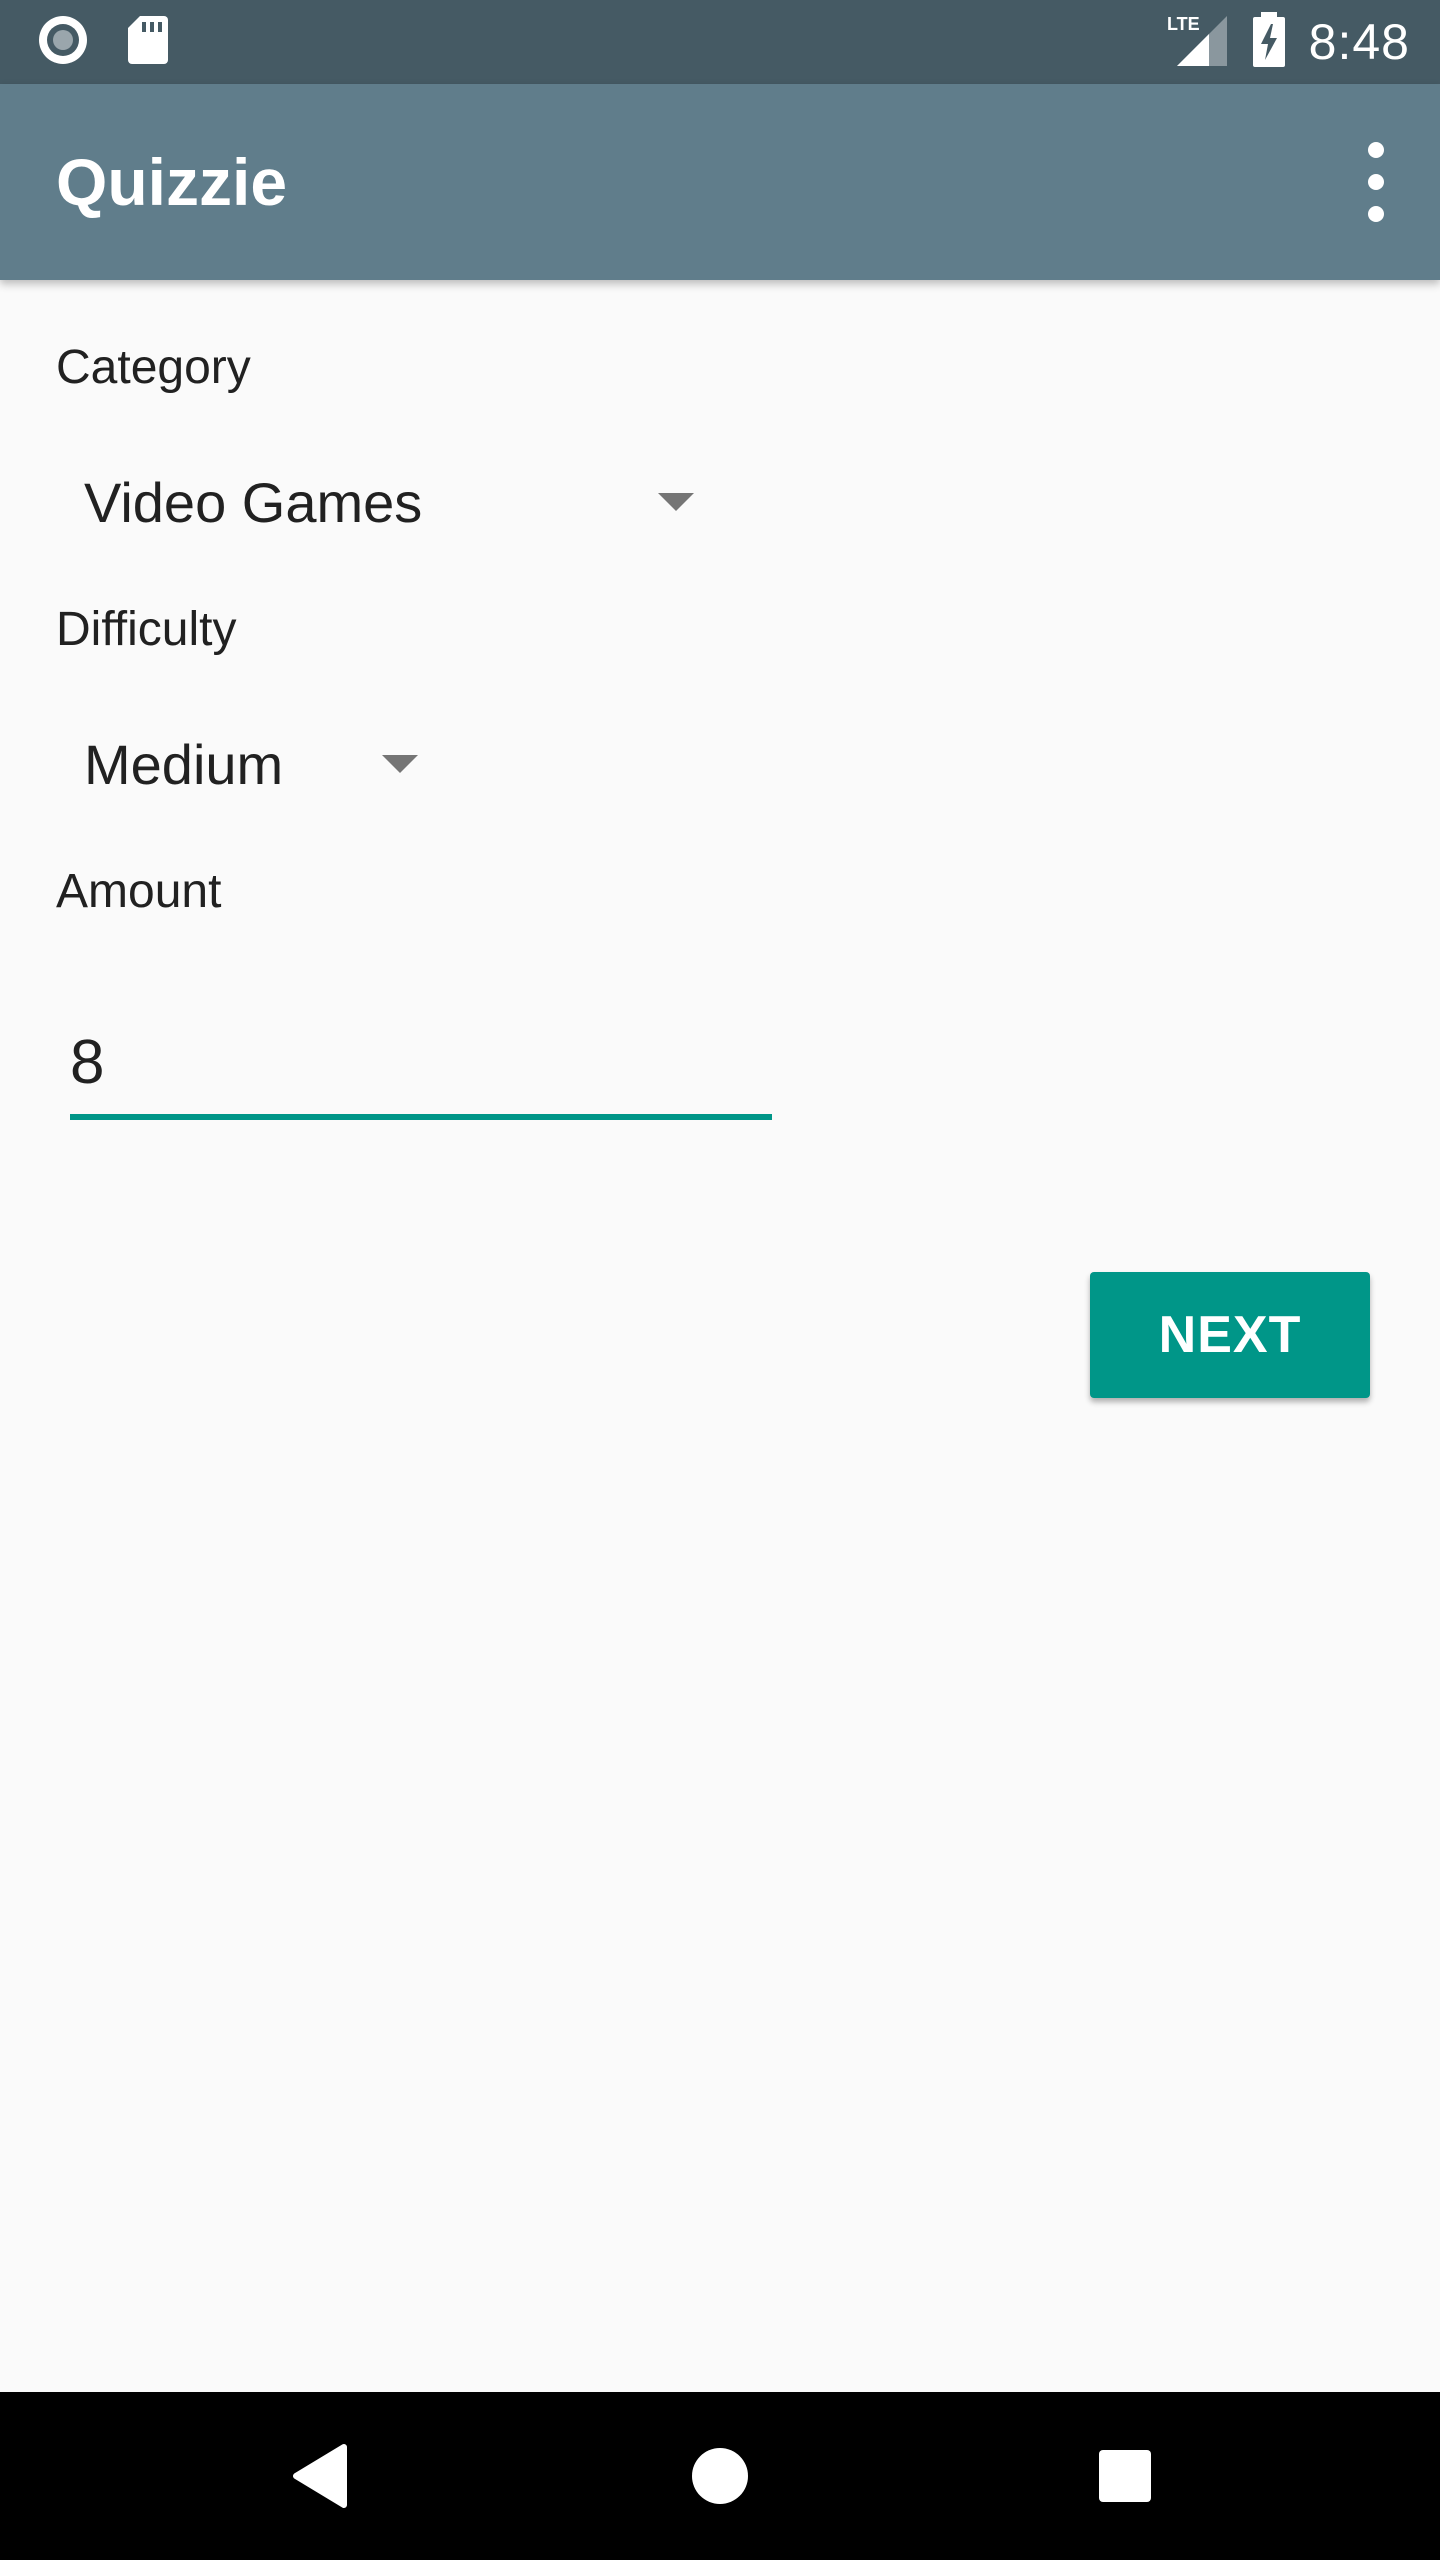 This screenshot has width=1440, height=2560. What do you see at coordinates (1183, 24) in the screenshot?
I see `svg-text: LTE` at bounding box center [1183, 24].